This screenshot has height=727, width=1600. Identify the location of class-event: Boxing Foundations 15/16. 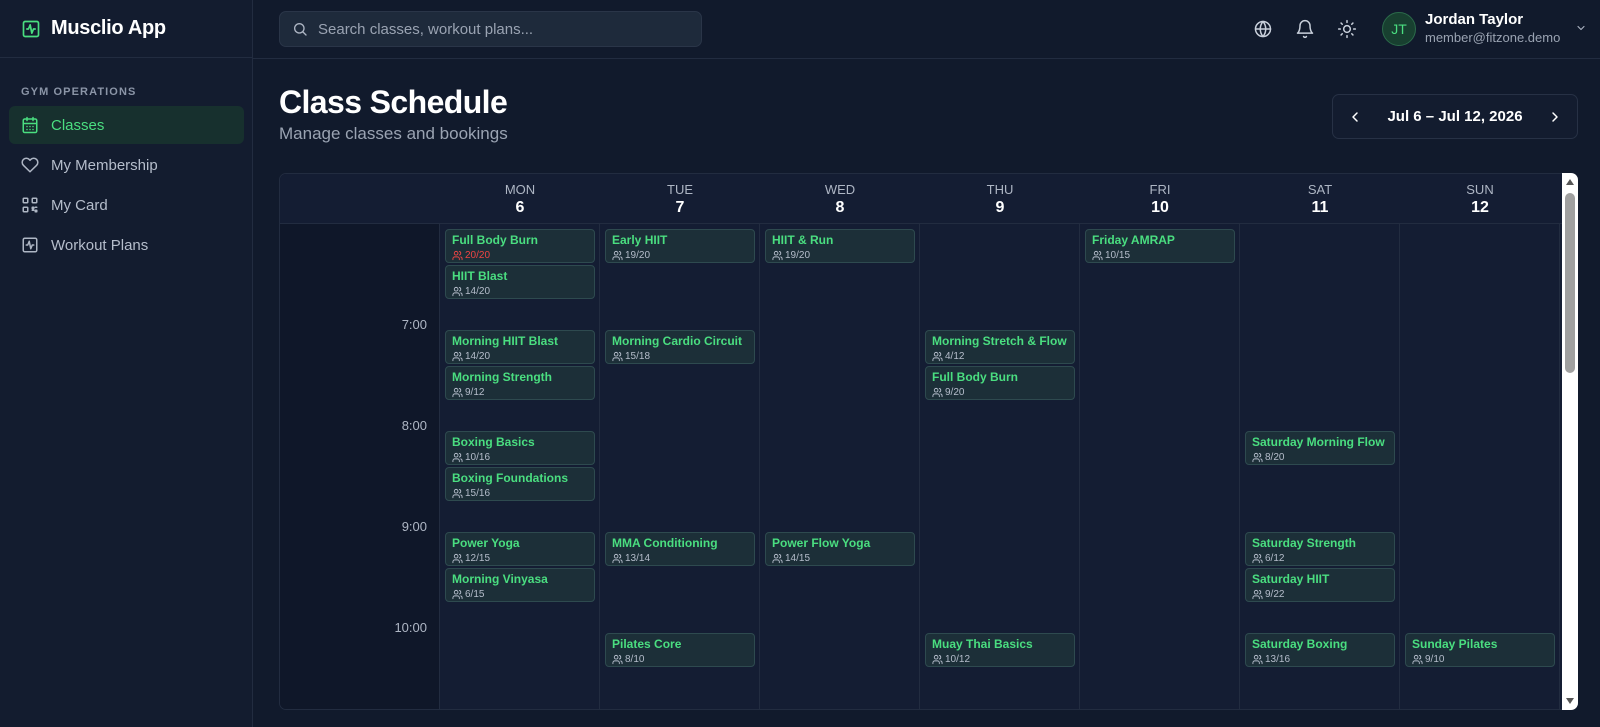
(520, 484).